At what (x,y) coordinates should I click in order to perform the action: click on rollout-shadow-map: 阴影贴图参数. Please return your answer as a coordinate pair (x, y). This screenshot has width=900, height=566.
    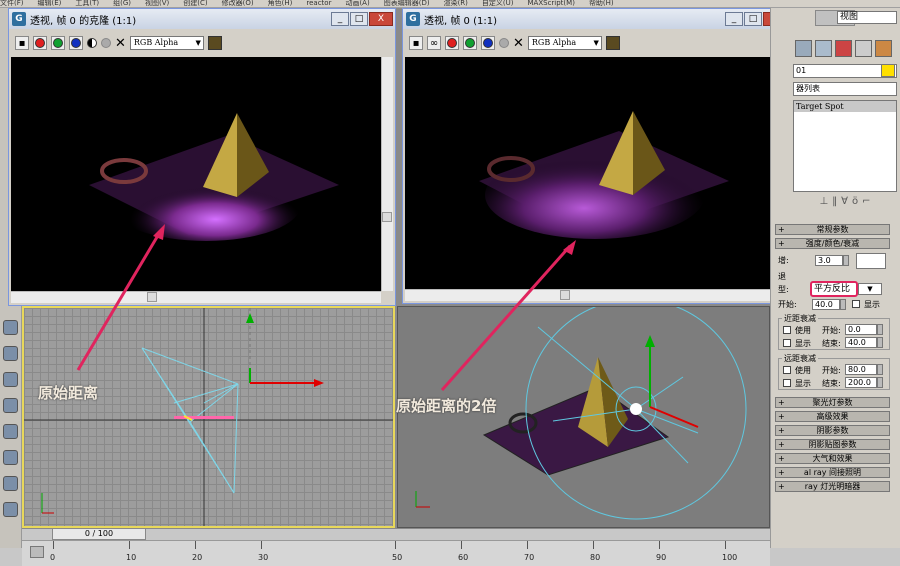
    Looking at the image, I should click on (832, 444).